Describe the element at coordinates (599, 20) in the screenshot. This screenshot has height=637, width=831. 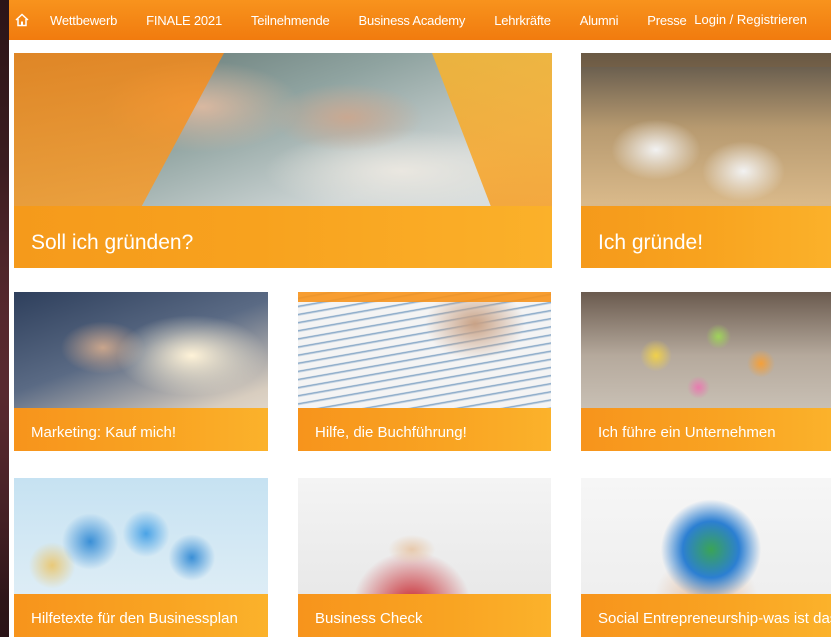
I see `nav-item-alumni: Alumni` at that location.